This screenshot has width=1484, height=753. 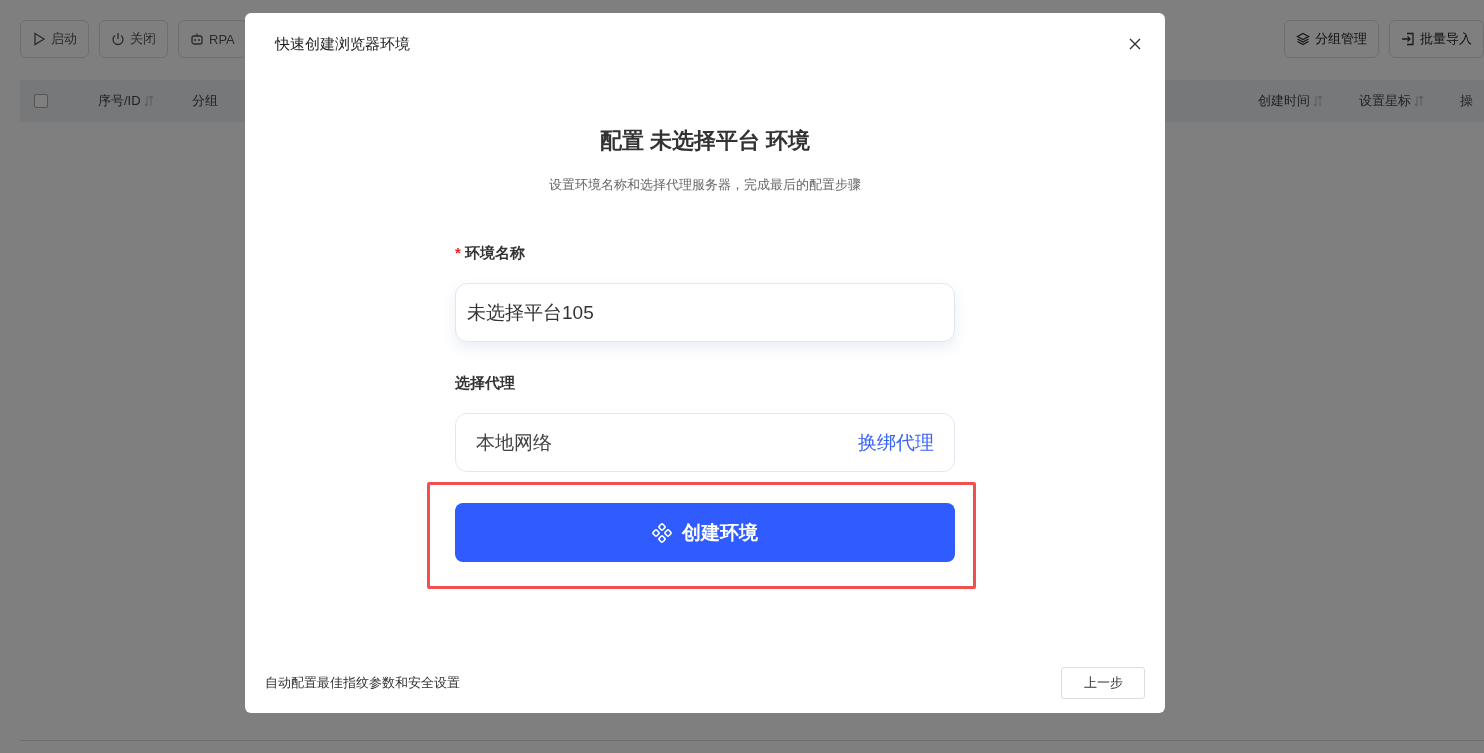 What do you see at coordinates (662, 532) in the screenshot?
I see `diamonds-icon` at bounding box center [662, 532].